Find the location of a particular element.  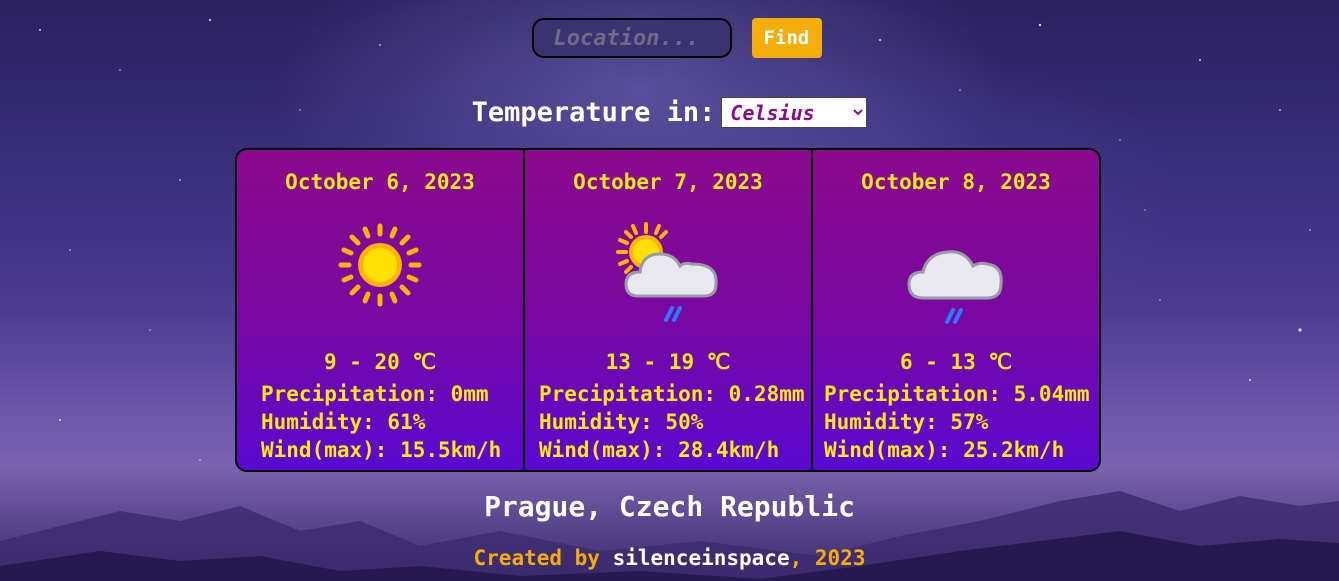

find-button: Find is located at coordinates (786, 38).